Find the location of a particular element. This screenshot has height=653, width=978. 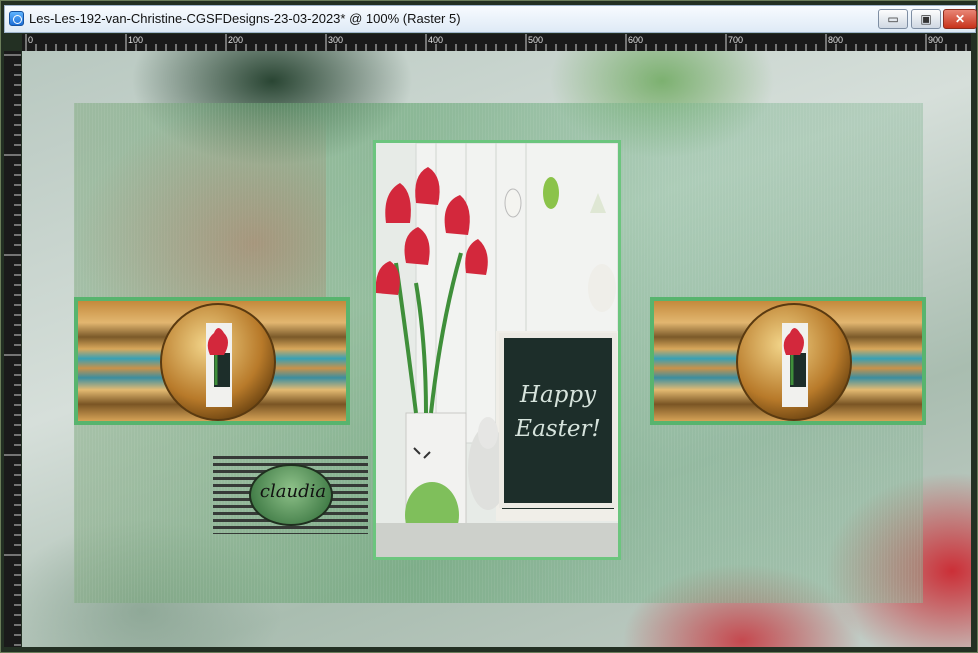

chalkboard-line2: Easter! is located at coordinates (558, 429).